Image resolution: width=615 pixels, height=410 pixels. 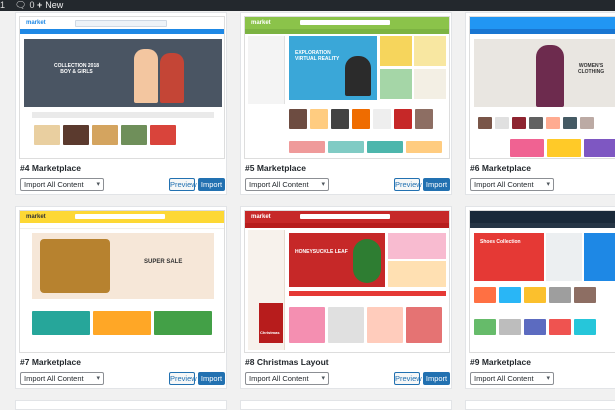 I want to click on layout-preview-image-9: Shoes Collection, so click(x=542, y=281).